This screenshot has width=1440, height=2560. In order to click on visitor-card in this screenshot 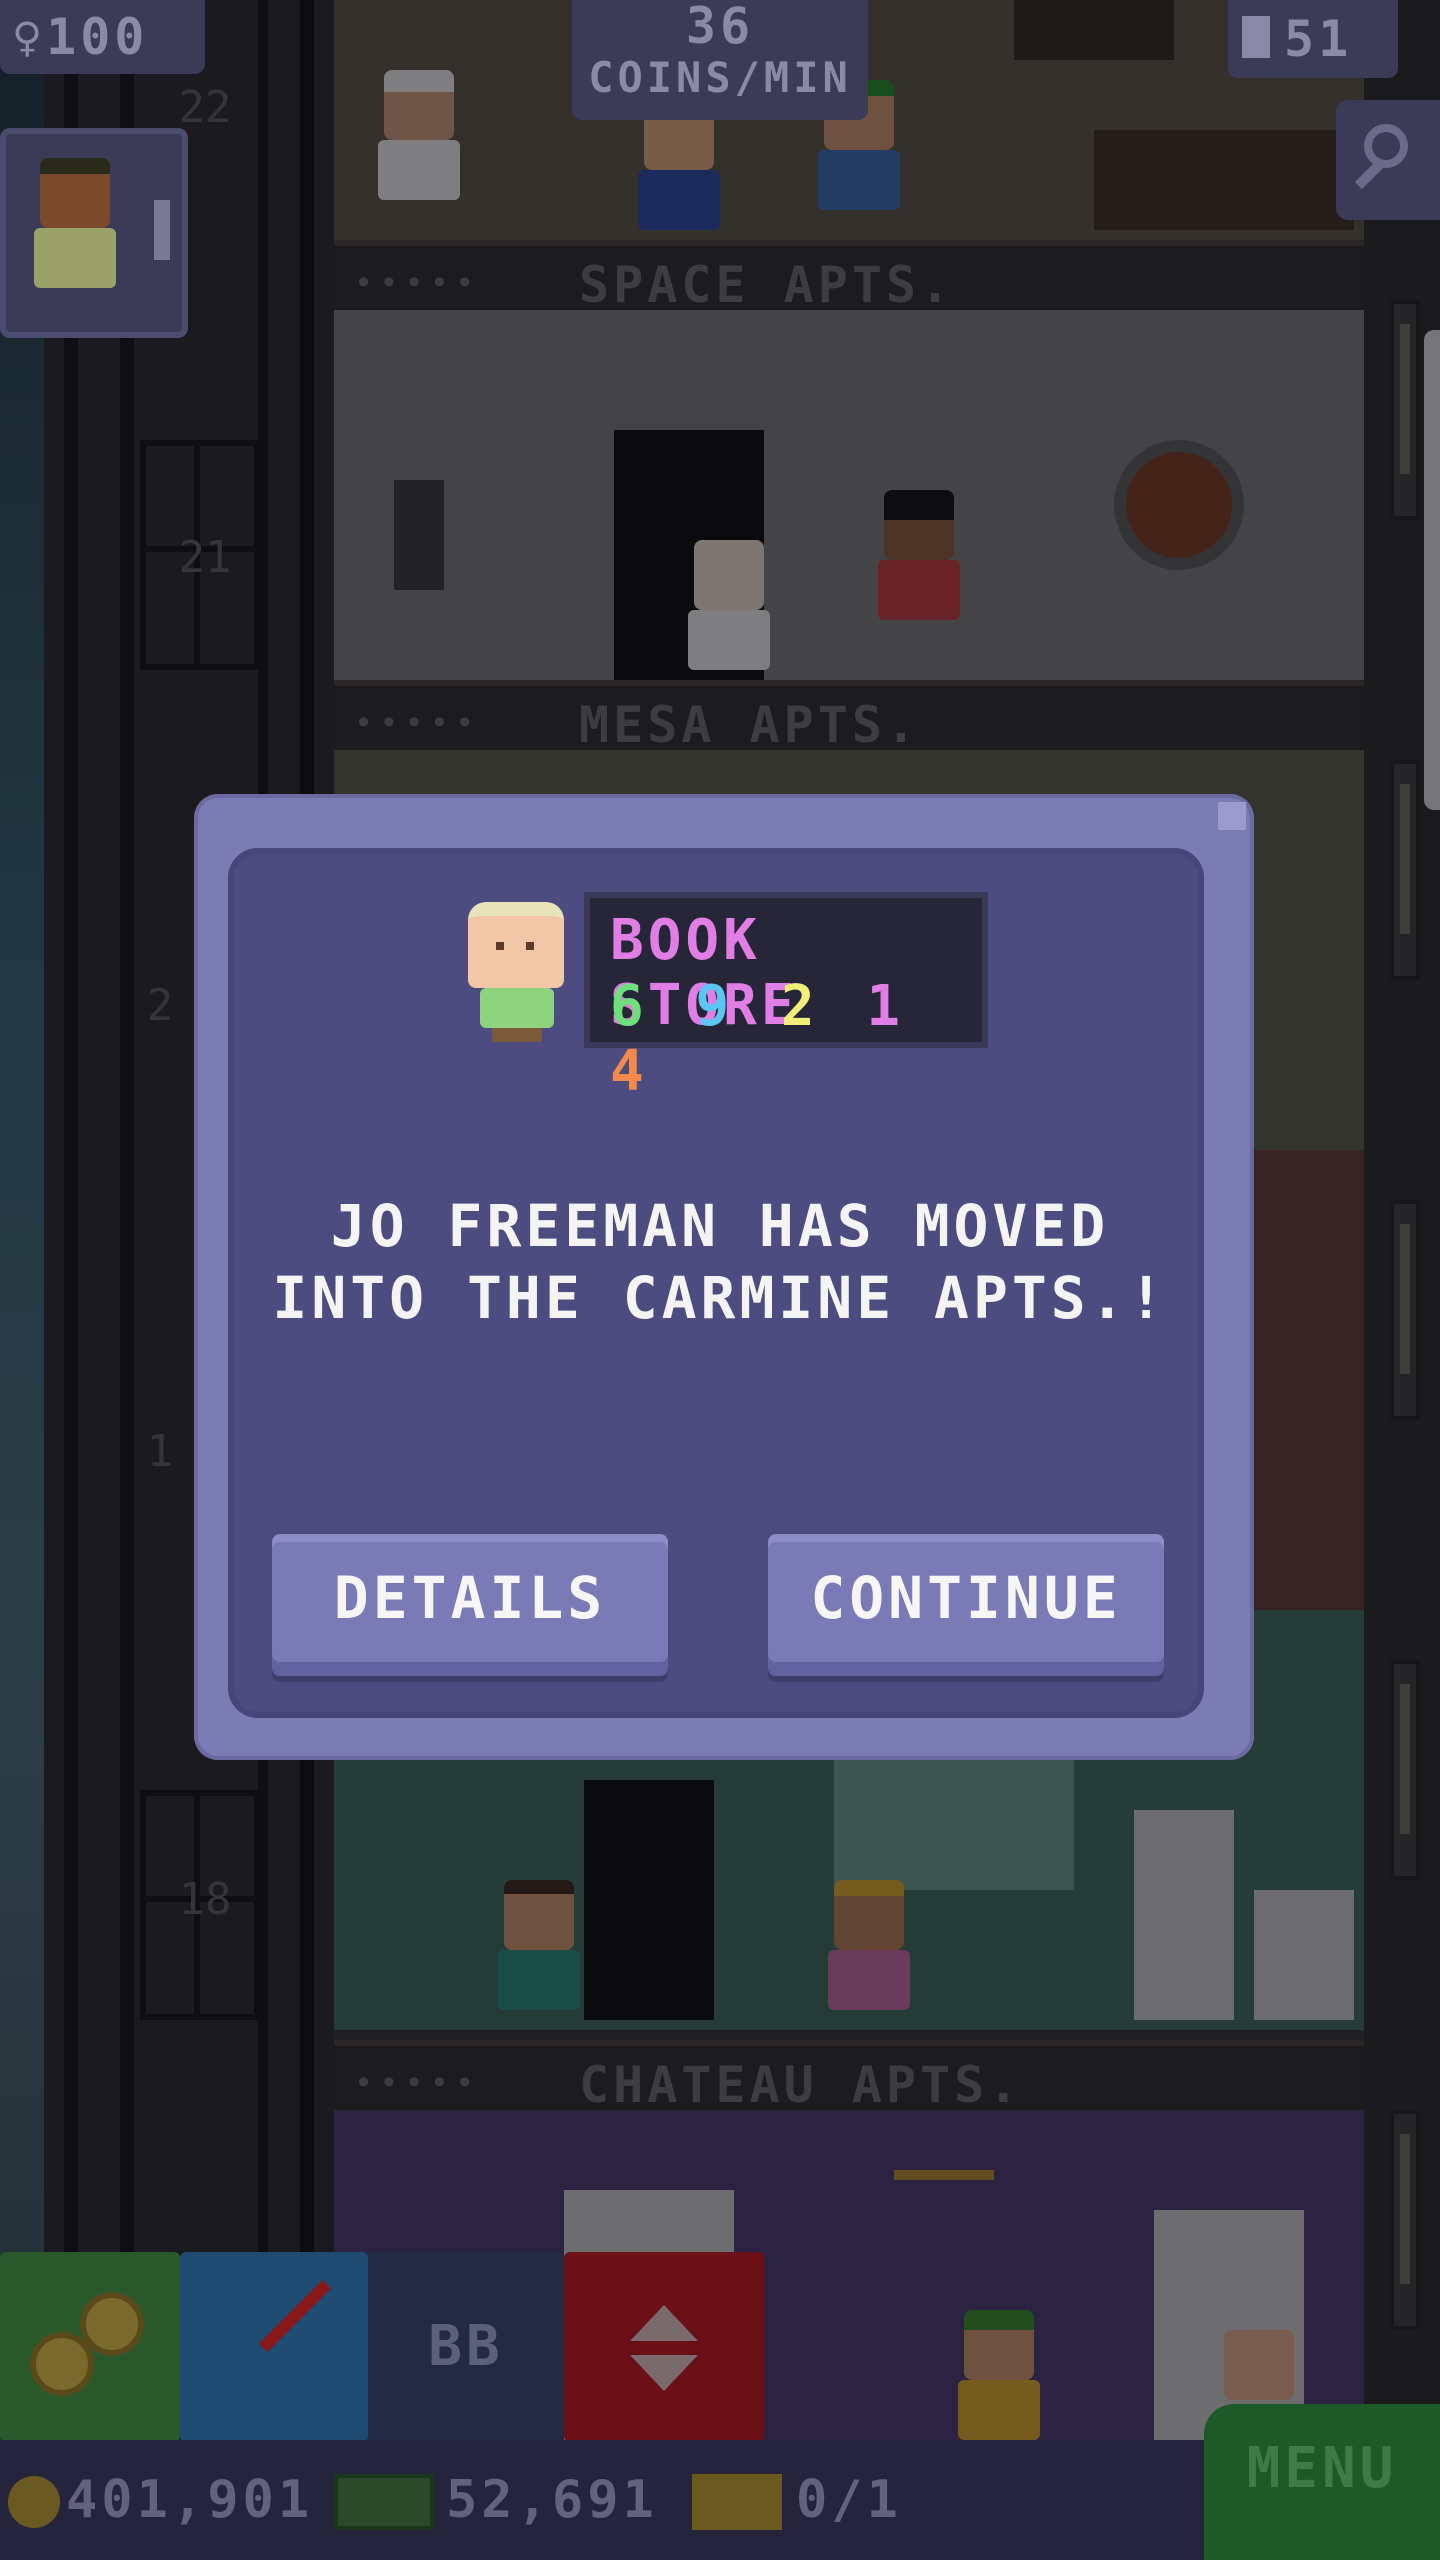, I will do `click(94, 233)`.